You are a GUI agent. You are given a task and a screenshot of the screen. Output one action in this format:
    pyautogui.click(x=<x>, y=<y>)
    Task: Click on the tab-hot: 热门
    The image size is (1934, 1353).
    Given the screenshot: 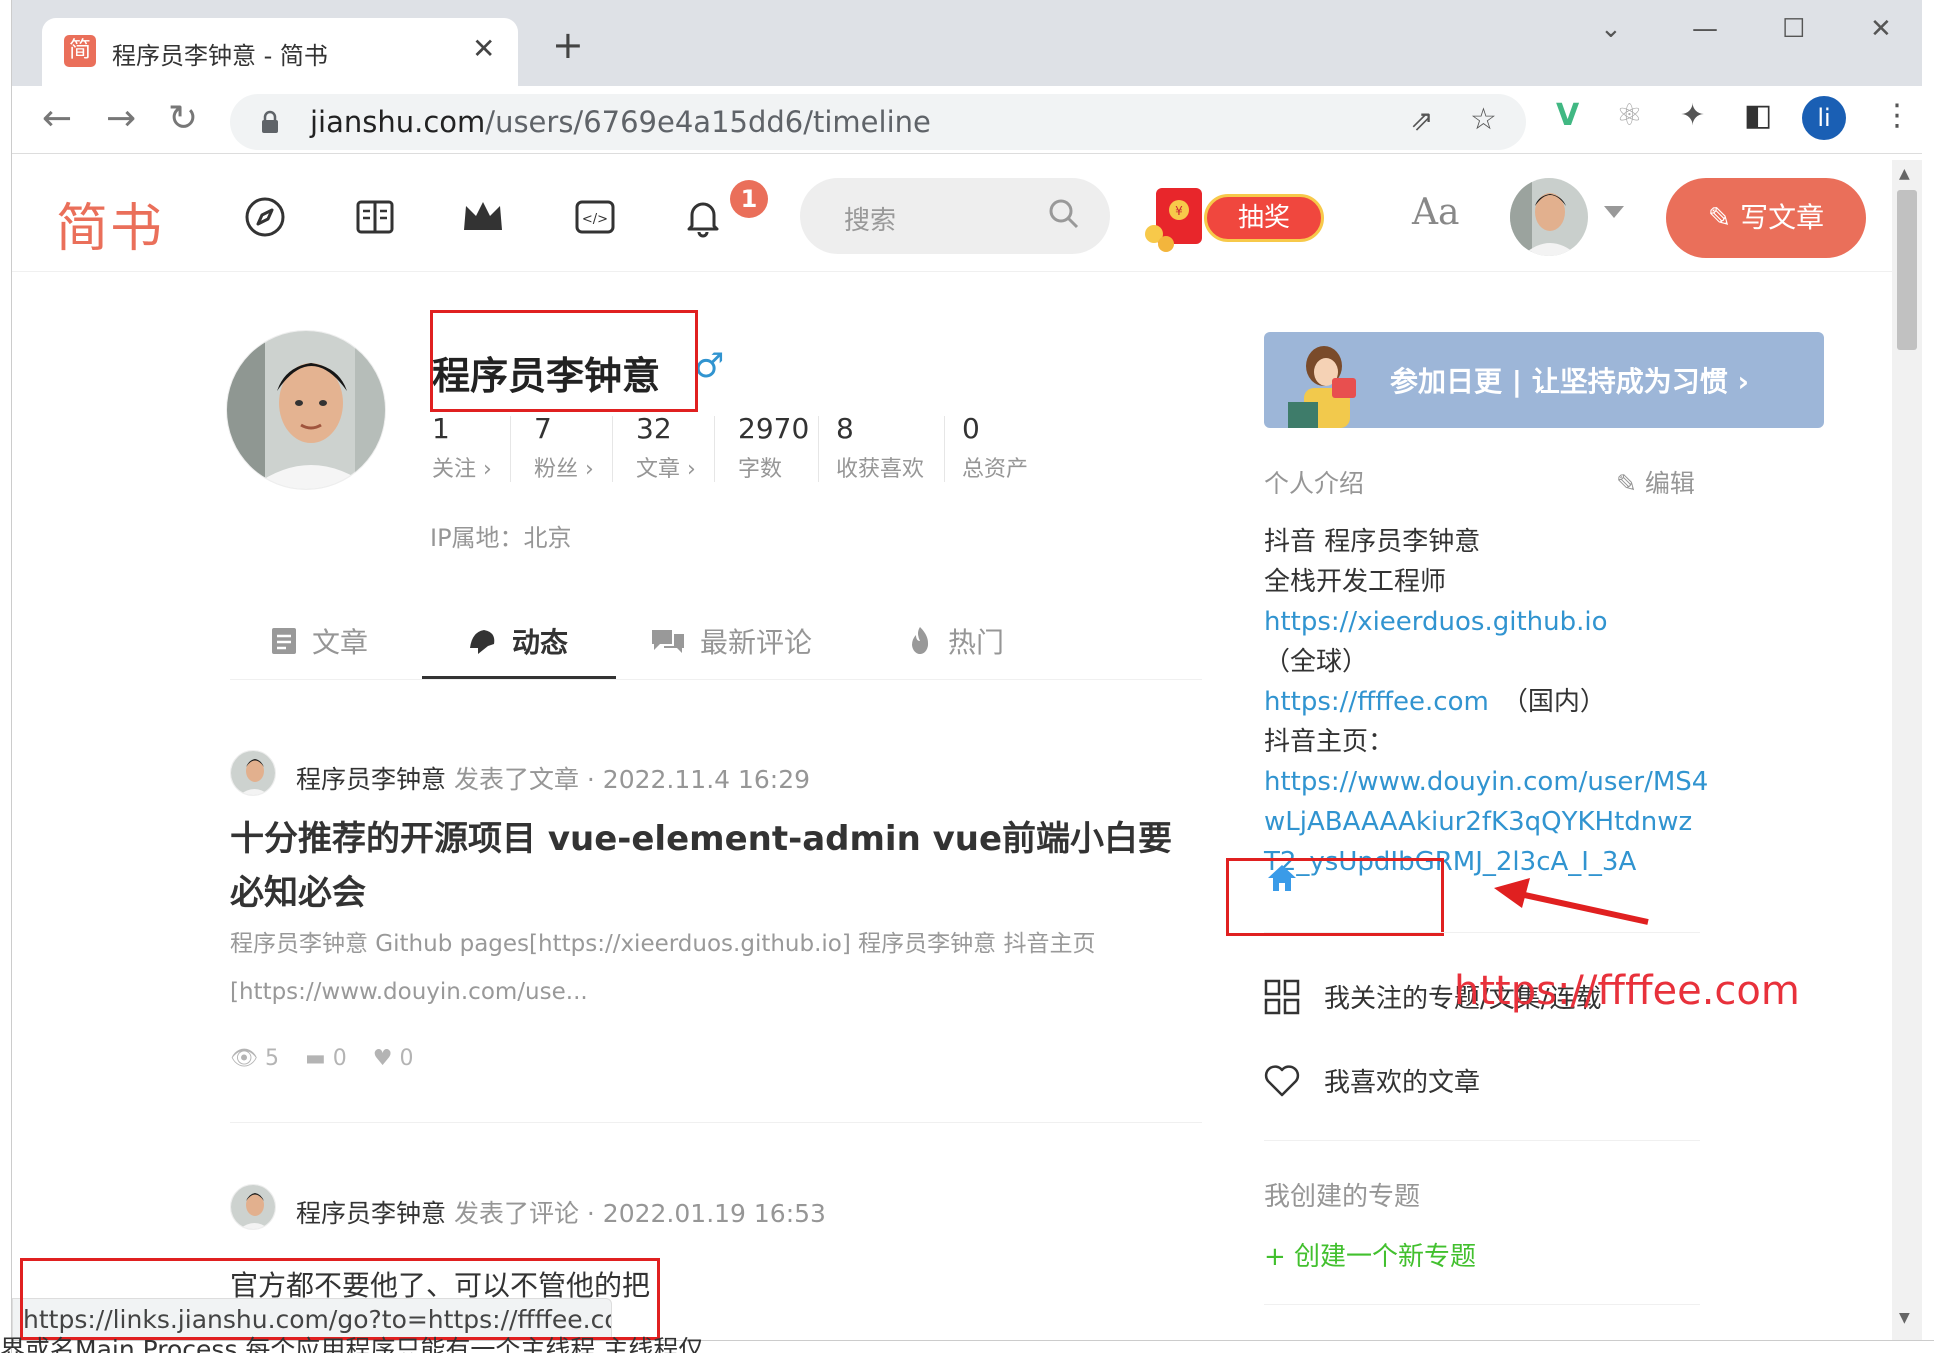 What is the action you would take?
    pyautogui.click(x=955, y=641)
    